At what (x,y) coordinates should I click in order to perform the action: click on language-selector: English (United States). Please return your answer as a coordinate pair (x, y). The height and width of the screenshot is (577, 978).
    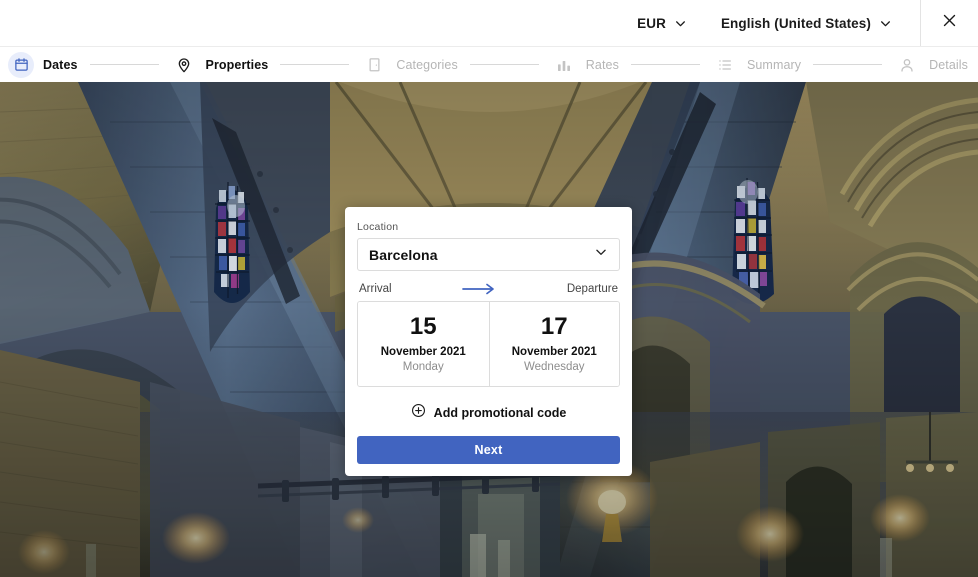
    Looking at the image, I should click on (806, 23).